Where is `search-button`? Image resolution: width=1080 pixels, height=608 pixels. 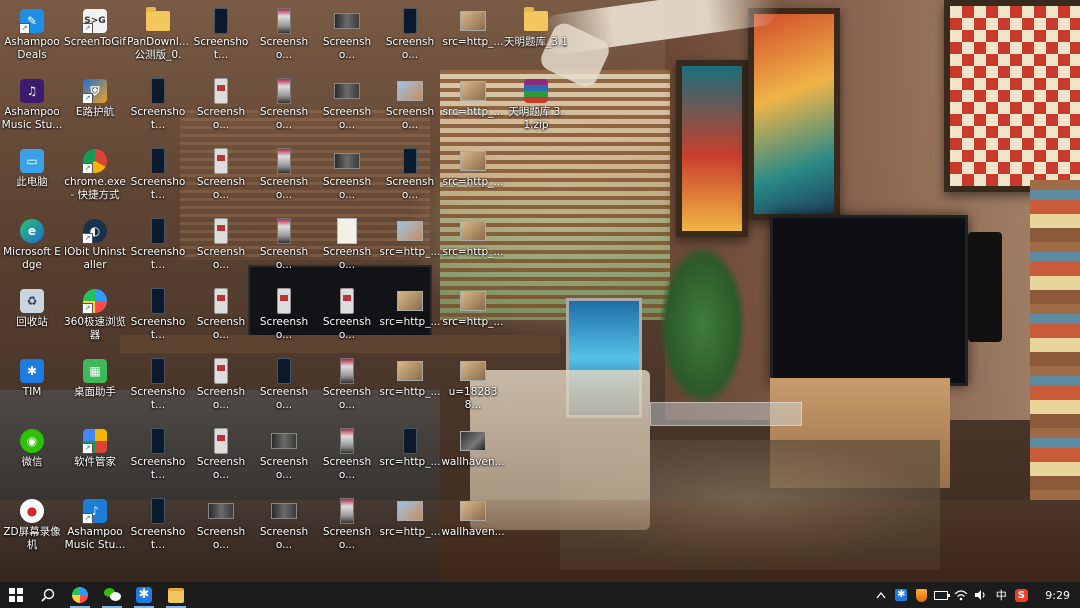
search-button is located at coordinates (48, 595).